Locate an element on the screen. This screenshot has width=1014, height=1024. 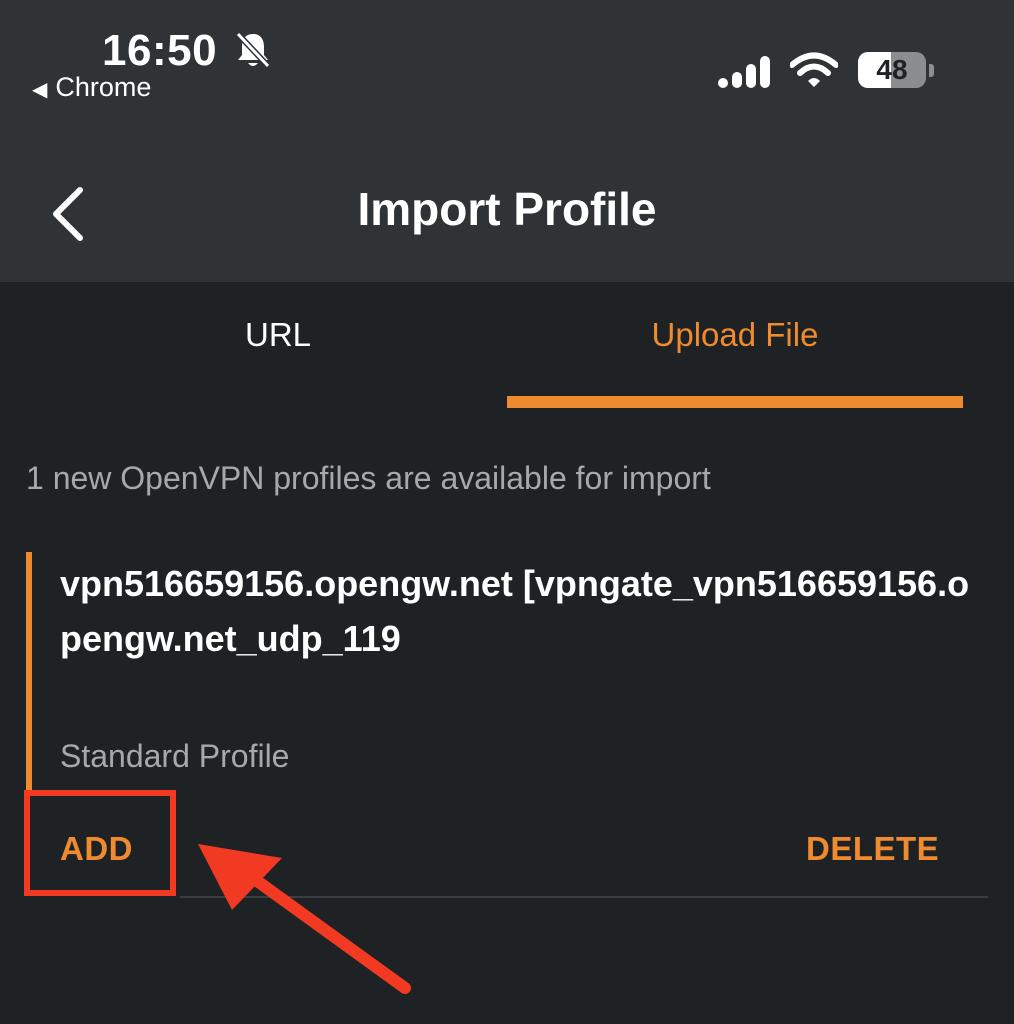
delete-button: DELETE is located at coordinates (872, 849).